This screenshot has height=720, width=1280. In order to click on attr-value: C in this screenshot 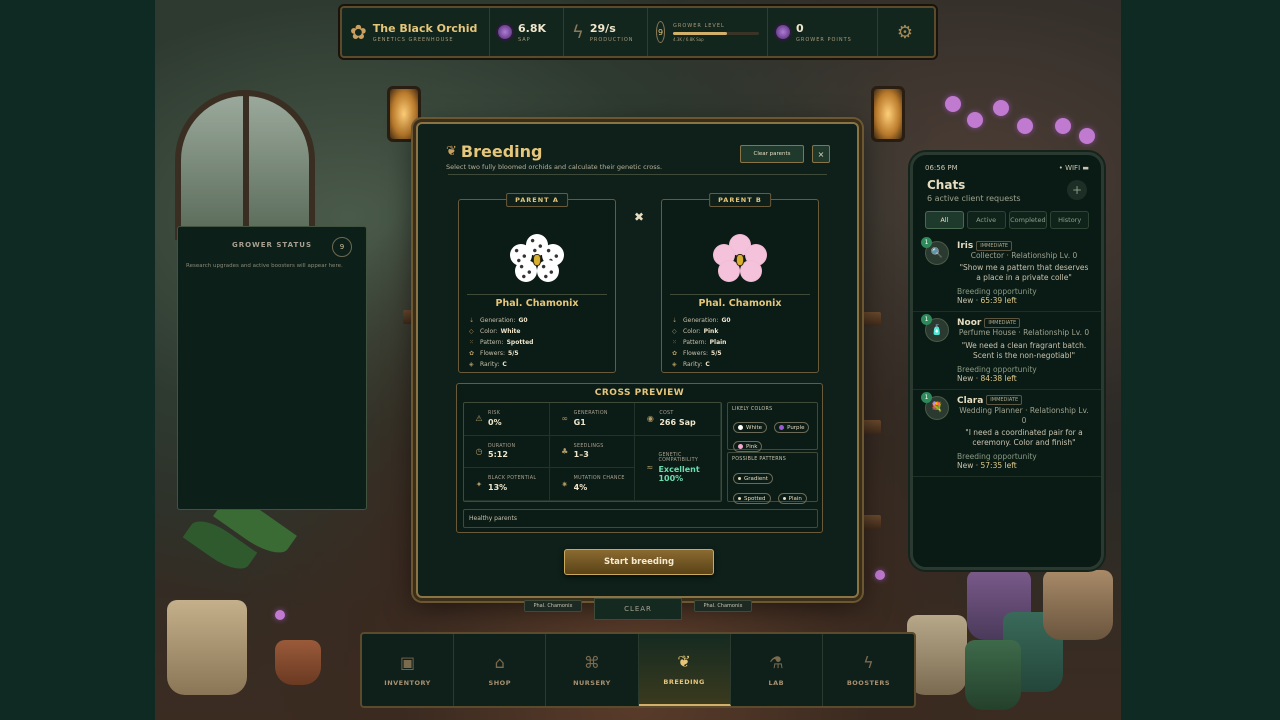, I will do `click(707, 364)`.